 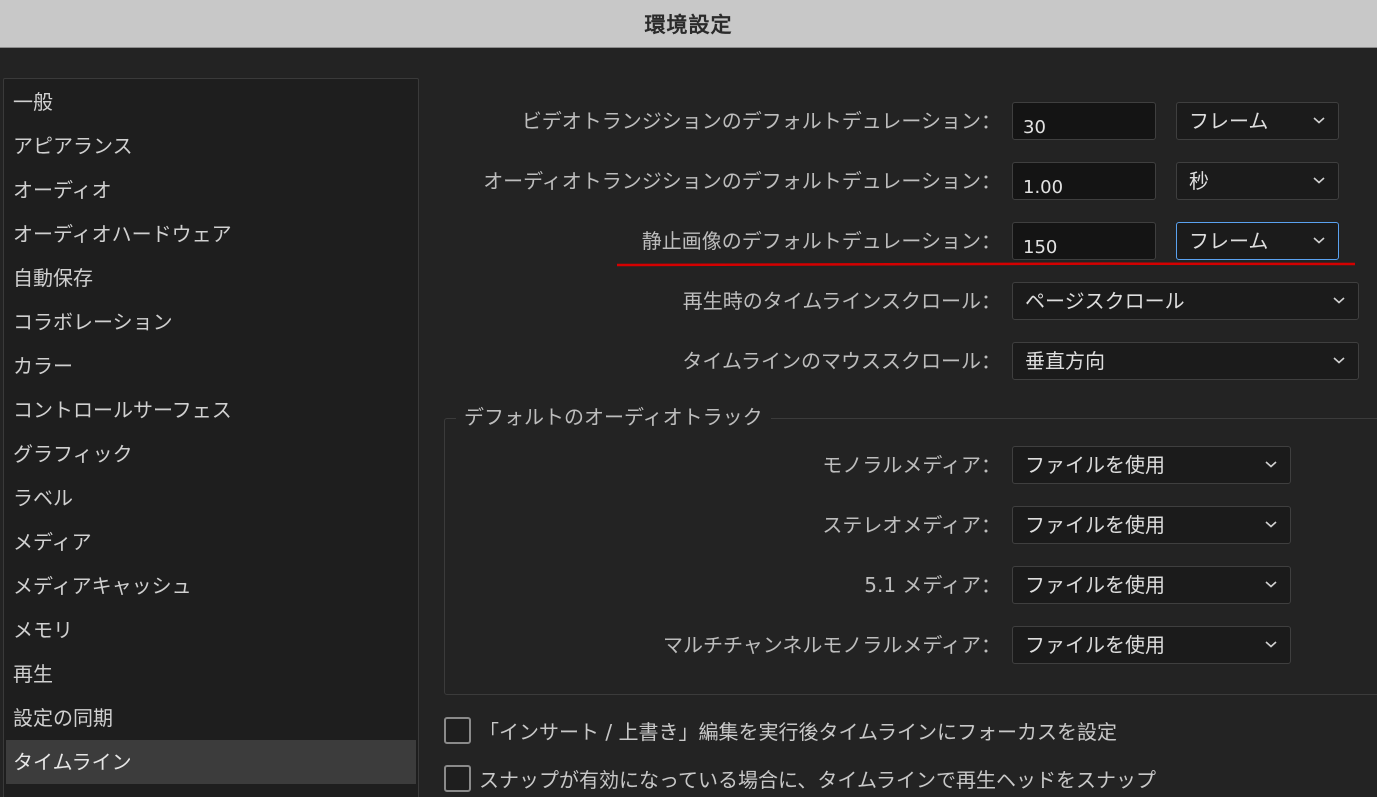 What do you see at coordinates (832, 645) in the screenshot?
I see `multichannel-mono-label: マルチチャンネルモノラルメディア：` at bounding box center [832, 645].